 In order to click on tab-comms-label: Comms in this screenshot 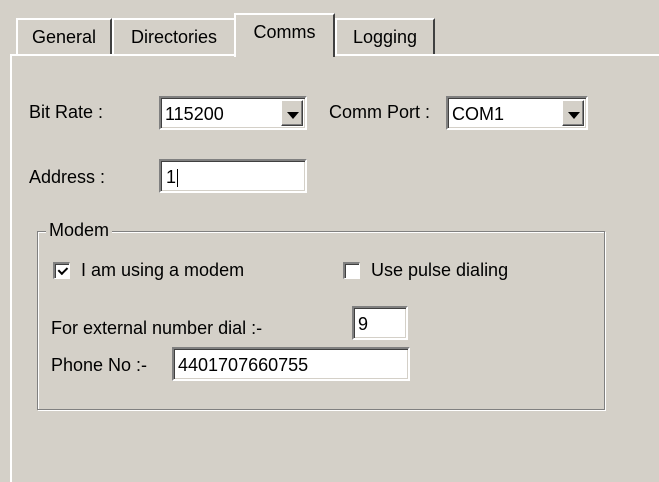, I will do `click(284, 32)`.